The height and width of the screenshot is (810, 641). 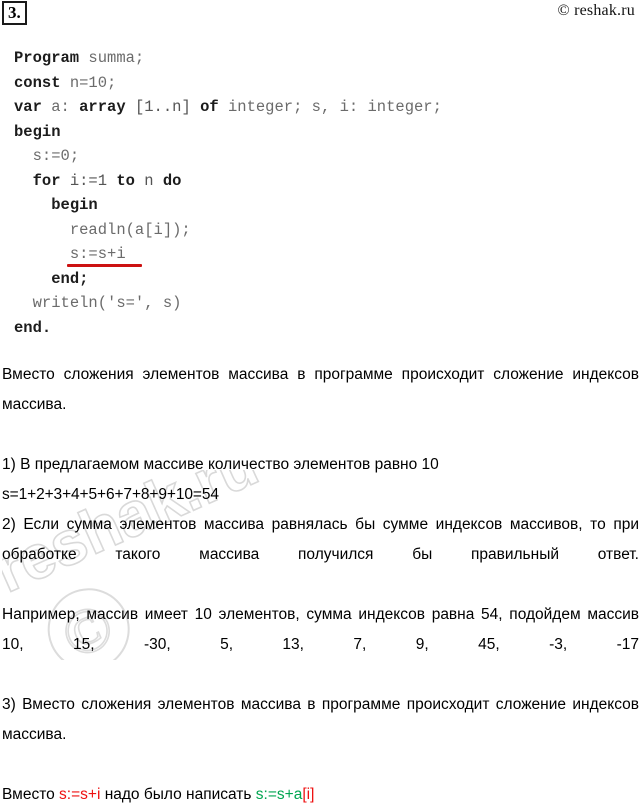 I want to click on code-token: writeln('s=', s), so click(x=107, y=303).